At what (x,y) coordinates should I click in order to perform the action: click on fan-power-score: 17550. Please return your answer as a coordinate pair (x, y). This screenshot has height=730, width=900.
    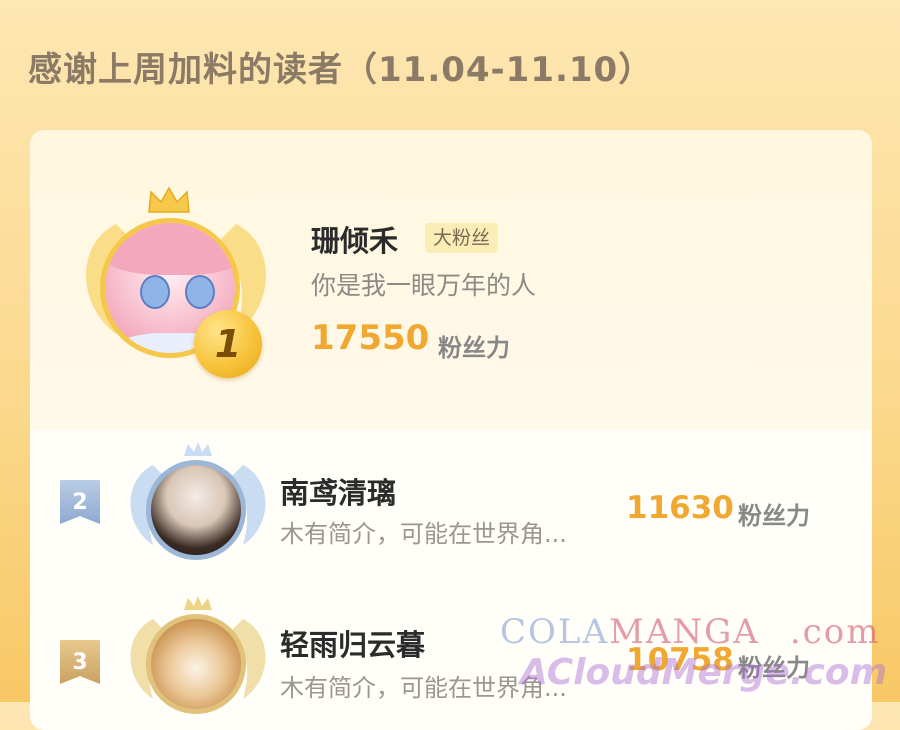
    Looking at the image, I should click on (370, 338).